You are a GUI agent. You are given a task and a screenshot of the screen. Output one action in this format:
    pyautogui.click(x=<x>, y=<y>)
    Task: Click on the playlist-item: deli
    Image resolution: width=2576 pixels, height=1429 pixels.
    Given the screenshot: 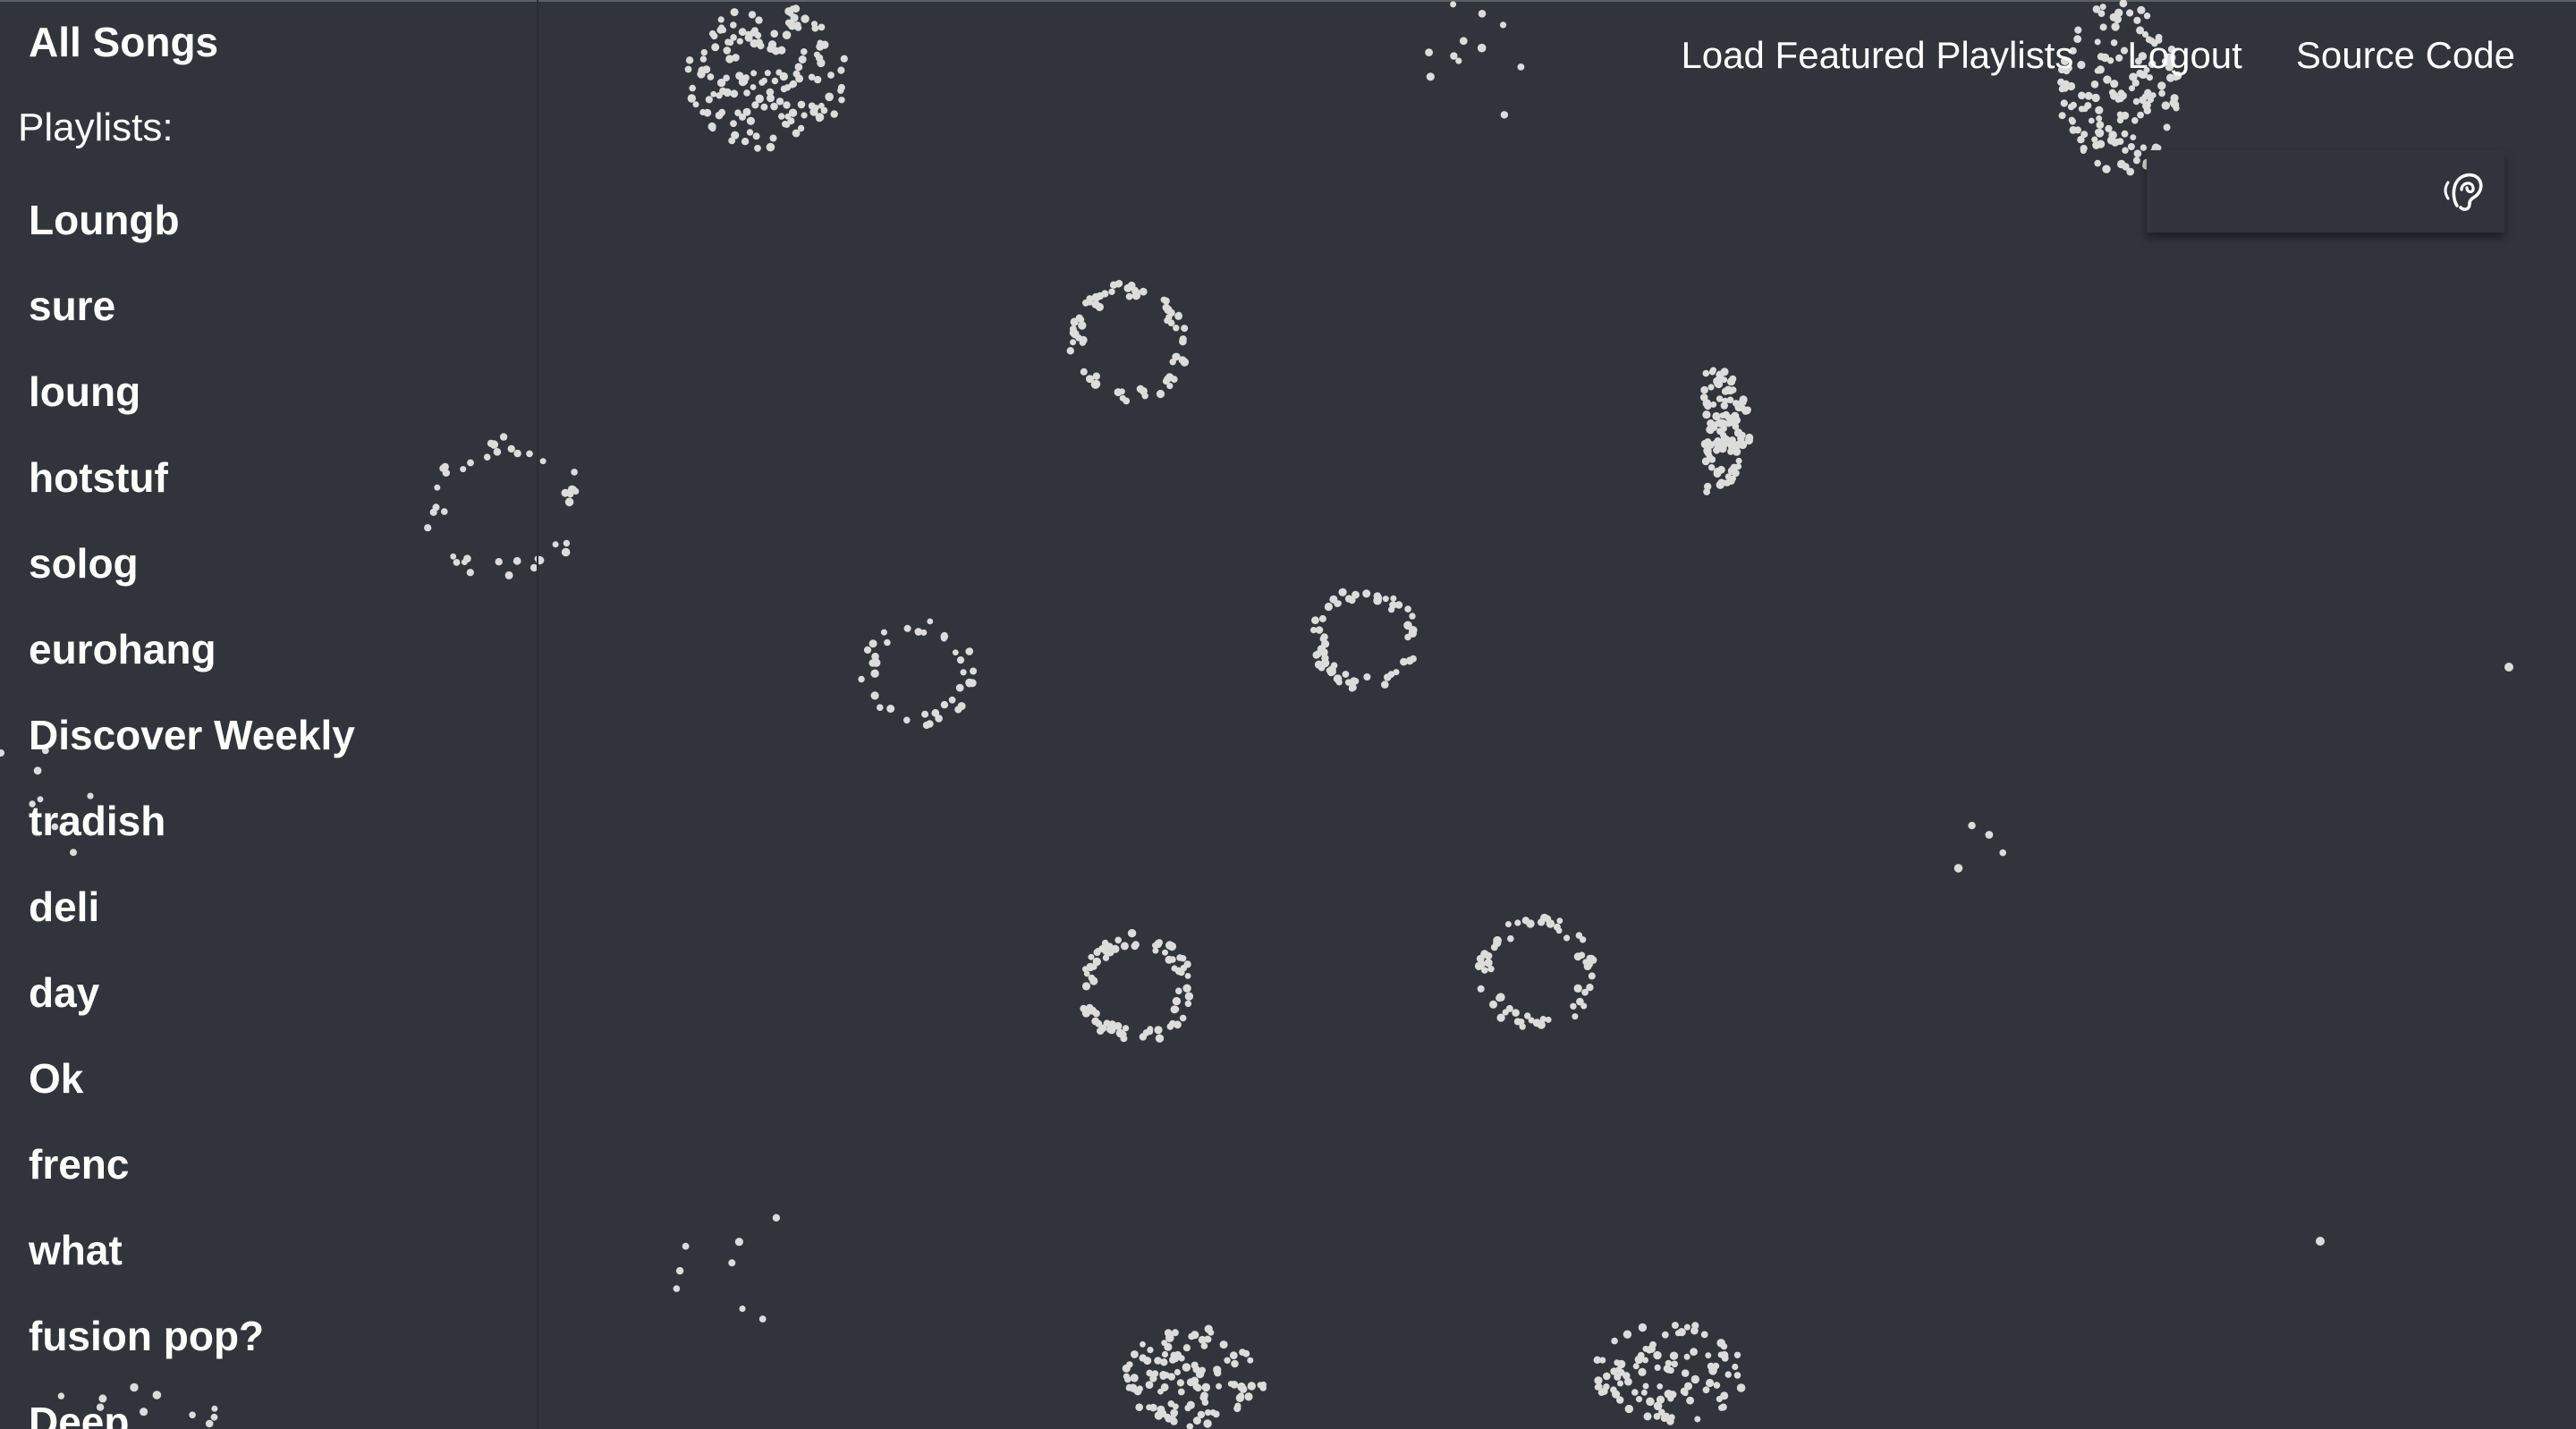 What is the action you would take?
    pyautogui.click(x=192, y=925)
    